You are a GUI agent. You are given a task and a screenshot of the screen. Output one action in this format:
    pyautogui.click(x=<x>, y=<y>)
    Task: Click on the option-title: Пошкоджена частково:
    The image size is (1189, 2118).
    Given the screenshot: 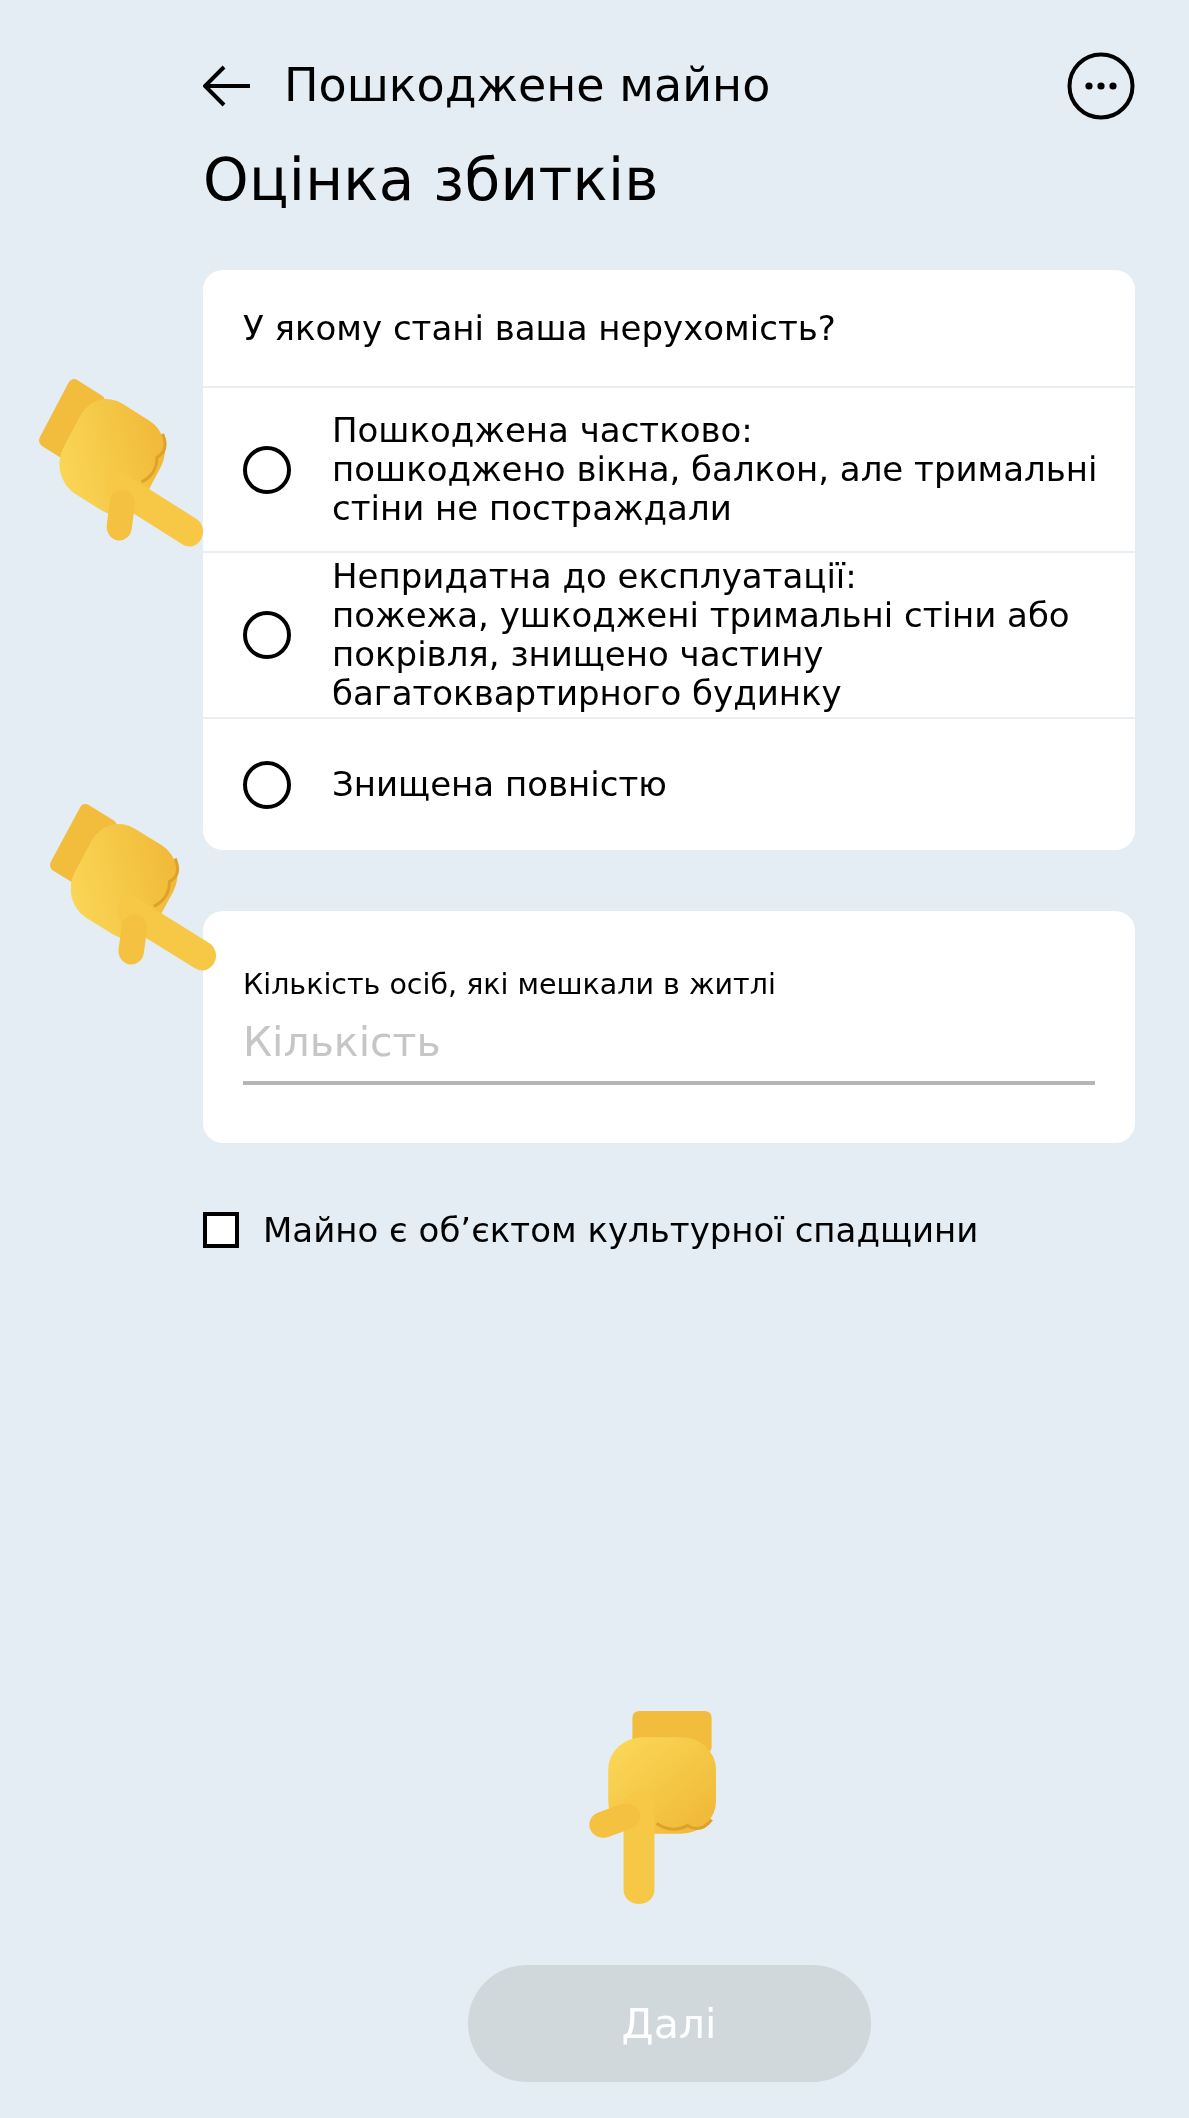 What is the action you would take?
    pyautogui.click(x=543, y=430)
    